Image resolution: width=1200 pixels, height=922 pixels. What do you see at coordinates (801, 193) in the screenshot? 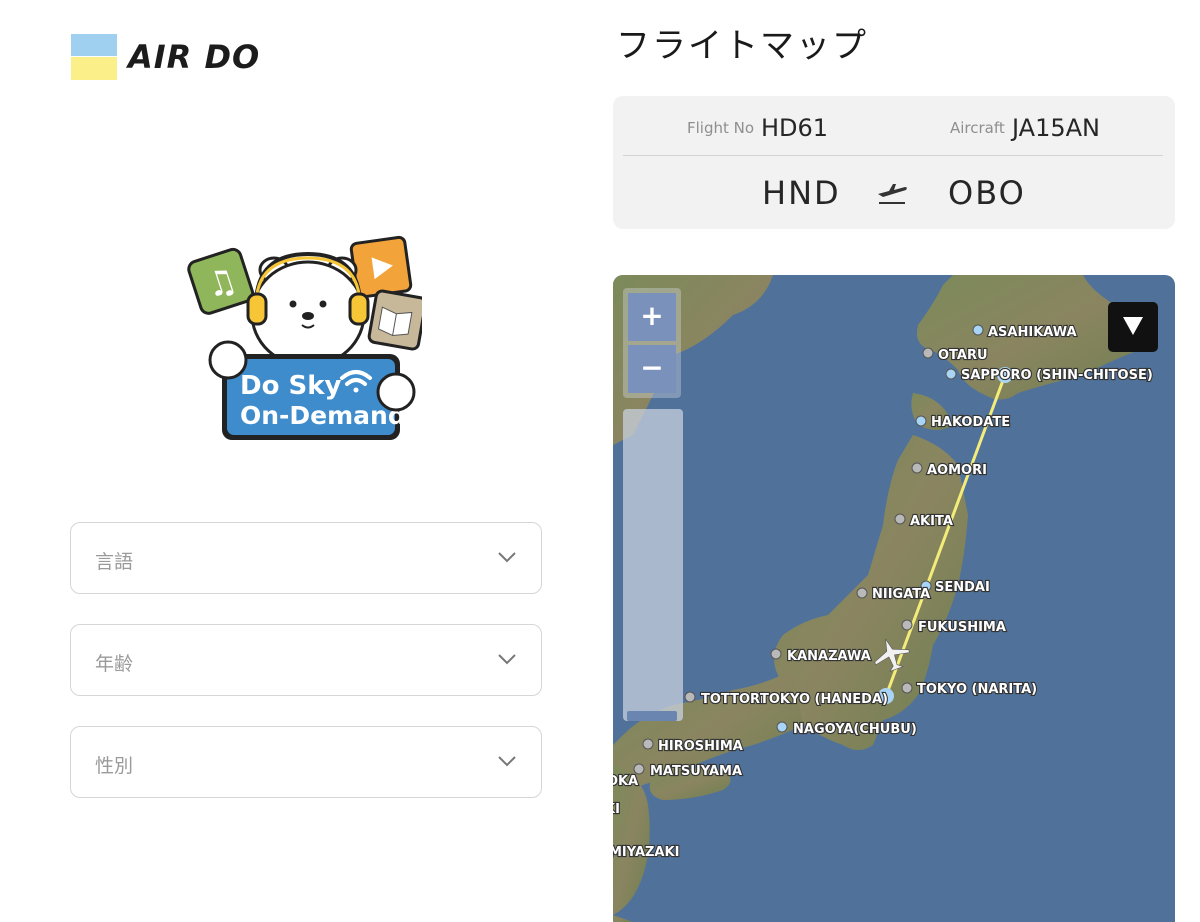
I see `origin-airport: HND` at bounding box center [801, 193].